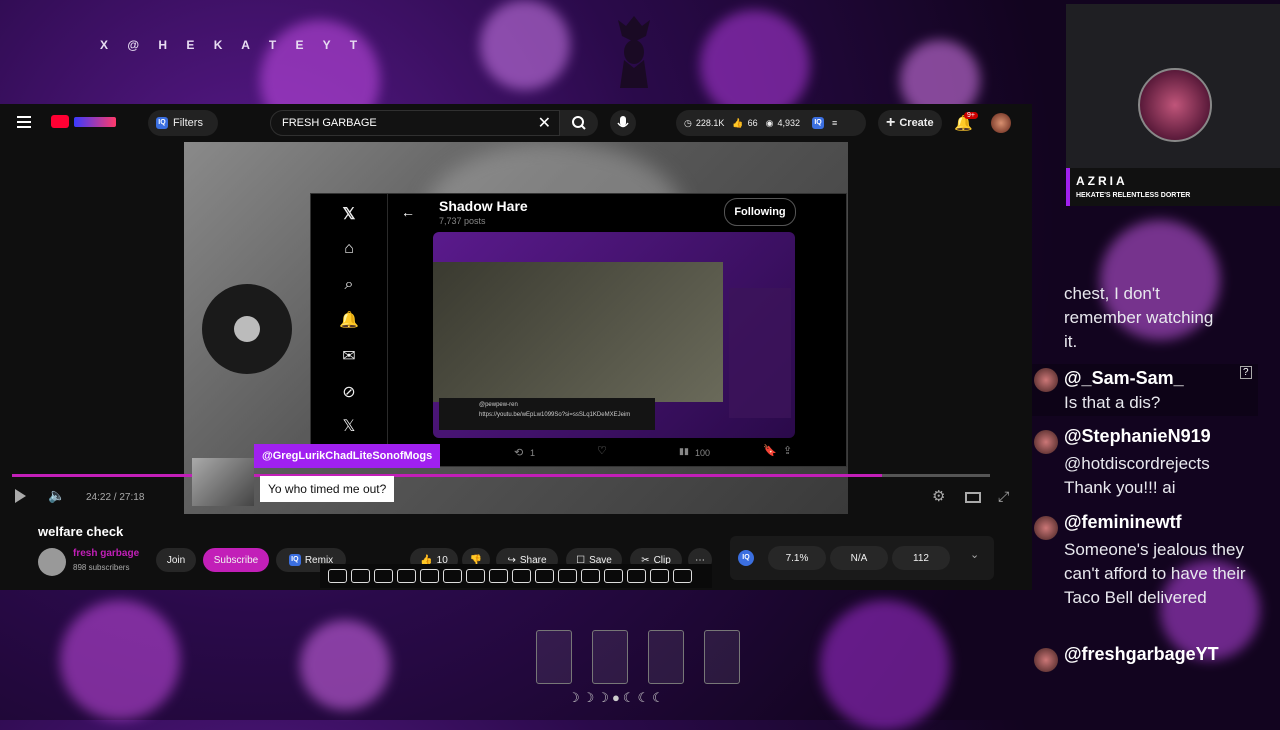 This screenshot has height=730, width=1280. Describe the element at coordinates (771, 123) in the screenshot. I see `video-stats-pill: ◷ 228.1K 👍 66 ◉ 4,932 IQ ≡` at that location.